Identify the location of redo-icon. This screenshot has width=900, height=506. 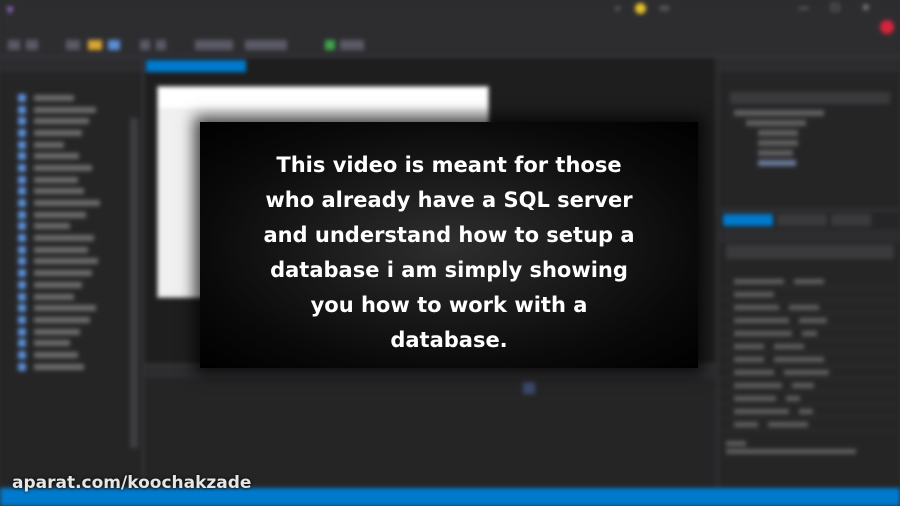
(161, 45).